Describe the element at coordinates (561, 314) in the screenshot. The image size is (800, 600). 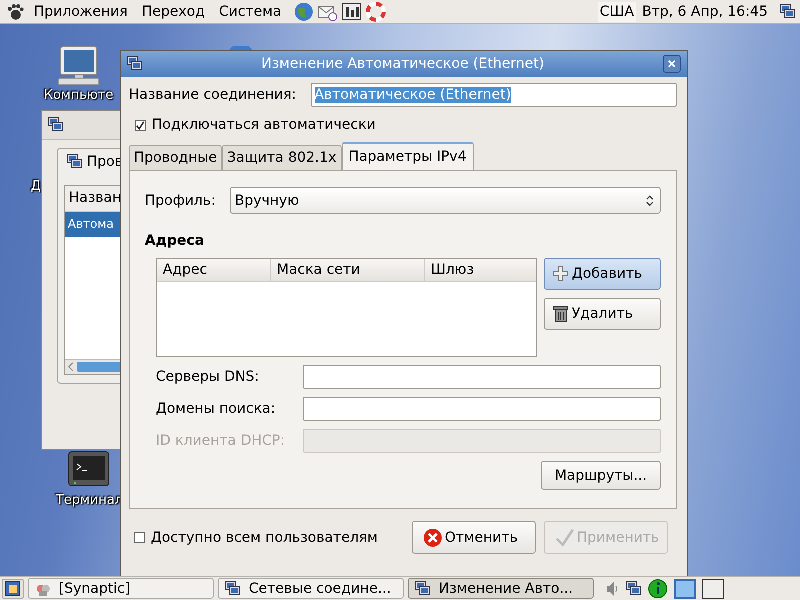
I see `trash-can-icon` at that location.